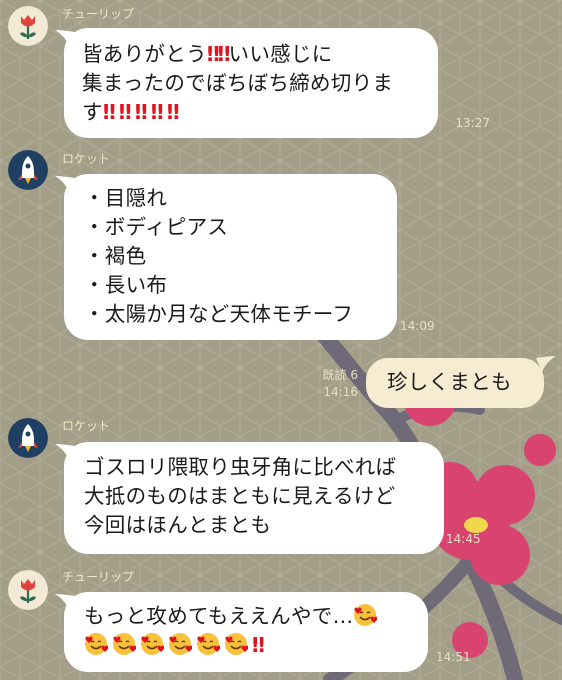 This screenshot has height=680, width=562. Describe the element at coordinates (156, 227) in the screenshot. I see `message-line: ・ボディピアス` at that location.